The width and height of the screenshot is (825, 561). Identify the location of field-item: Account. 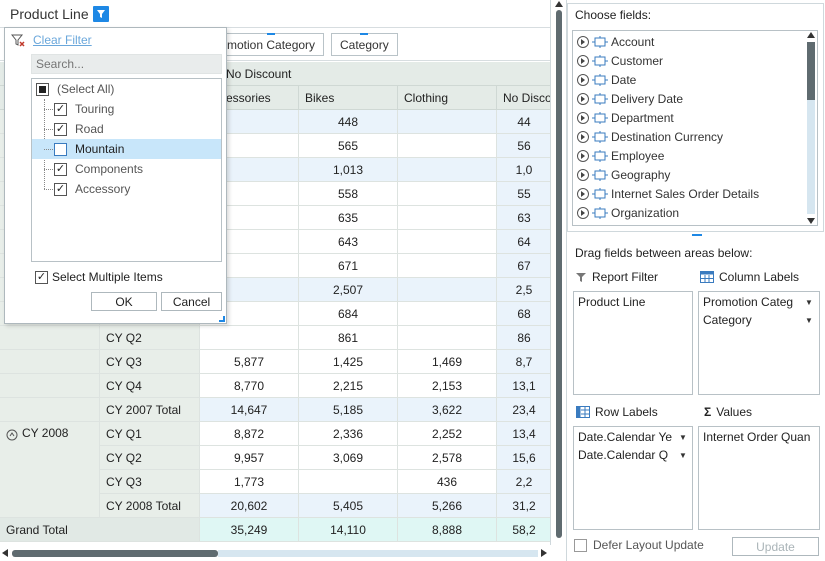
(615, 41).